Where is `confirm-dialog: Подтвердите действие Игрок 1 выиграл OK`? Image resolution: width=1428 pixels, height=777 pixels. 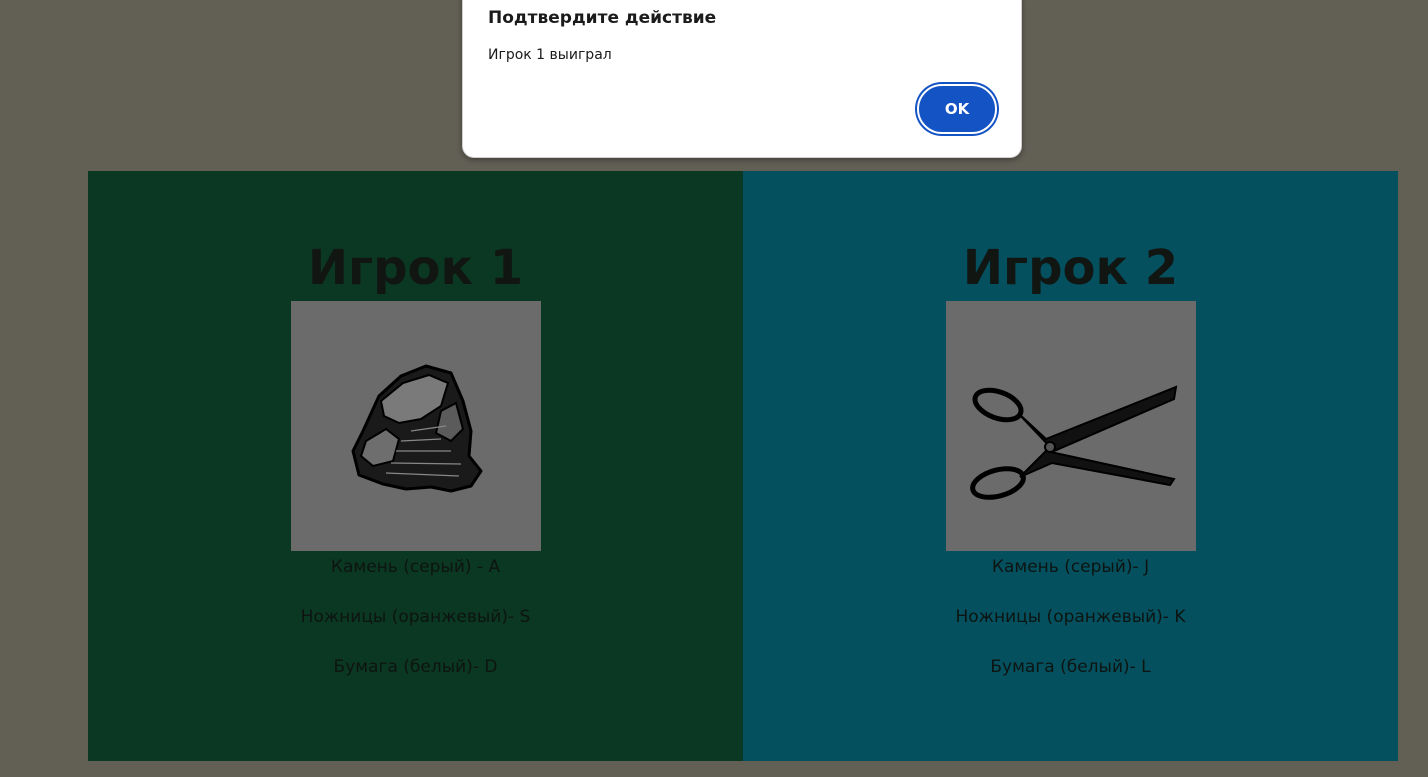
confirm-dialog: Подтвердите действие Игрок 1 выиграл OK is located at coordinates (742, 79).